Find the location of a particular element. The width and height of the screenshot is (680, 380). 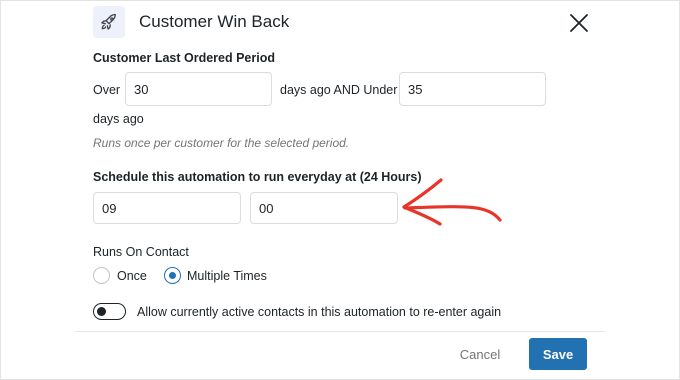

radio-once-label: Once is located at coordinates (132, 276).